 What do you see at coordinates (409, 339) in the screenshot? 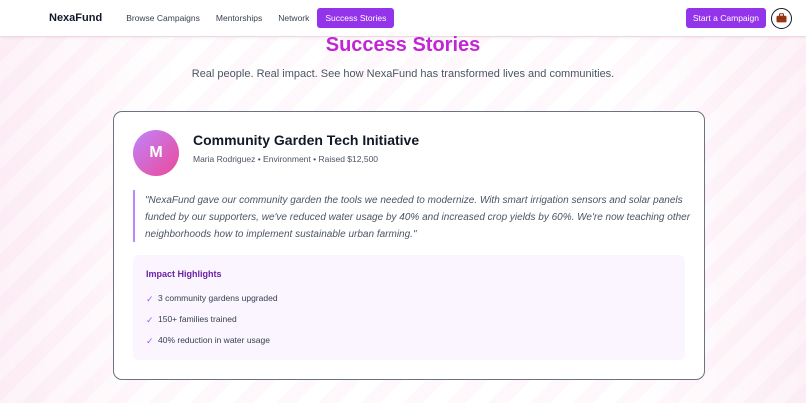
I see `impact-item: ✓ 40% reduction in water usage` at bounding box center [409, 339].